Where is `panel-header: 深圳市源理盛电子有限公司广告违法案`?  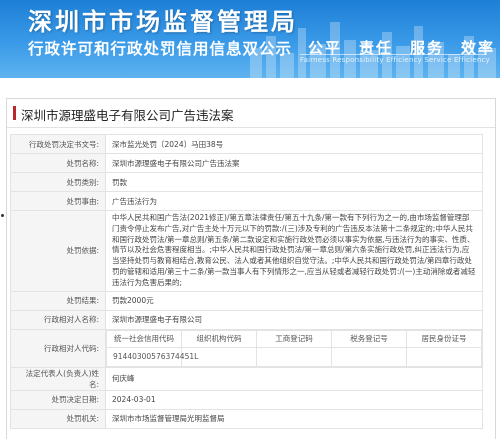 panel-header: 深圳市源理盛电子有限公司广告违法案 is located at coordinates (251, 113).